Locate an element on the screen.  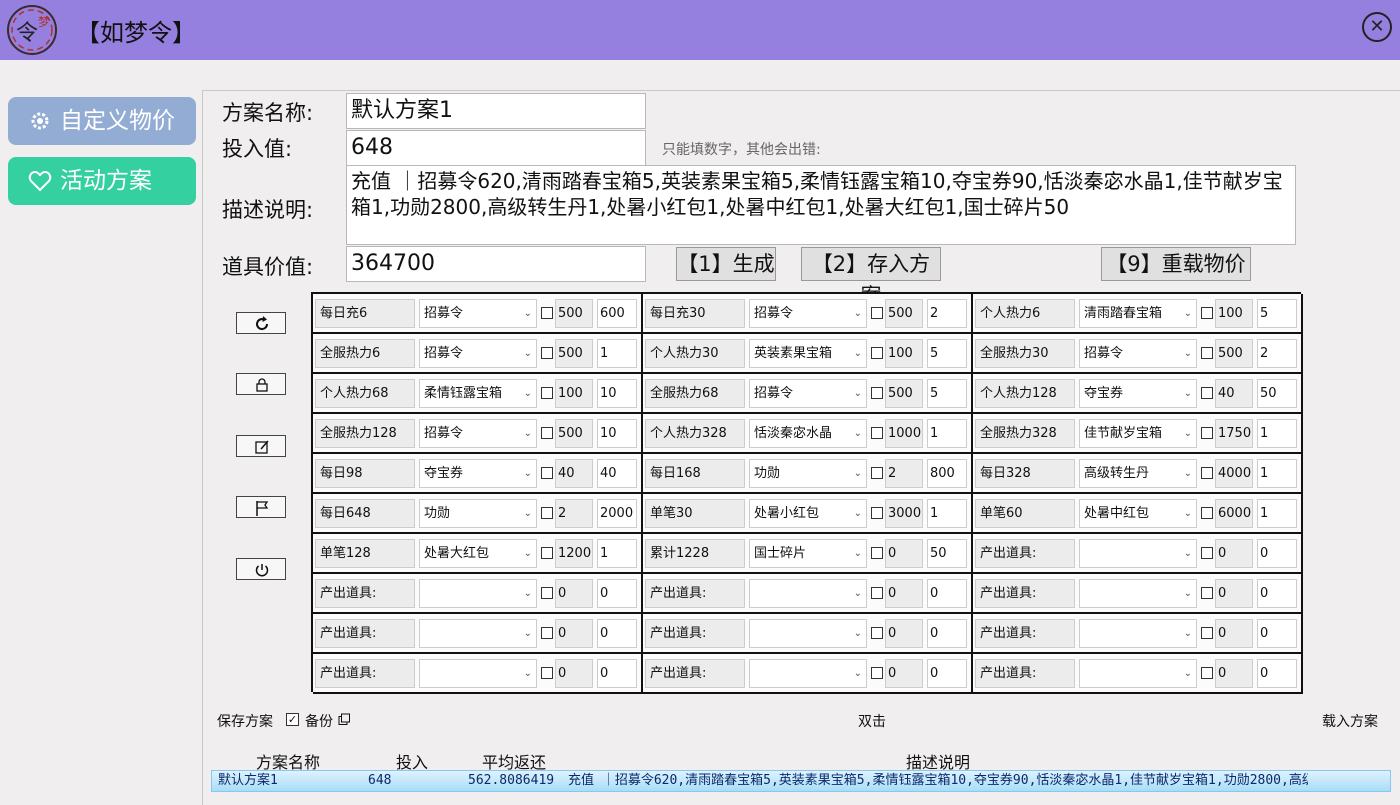
cell-item-select: 处暑中红包 ⌄ is located at coordinates (1138, 513).